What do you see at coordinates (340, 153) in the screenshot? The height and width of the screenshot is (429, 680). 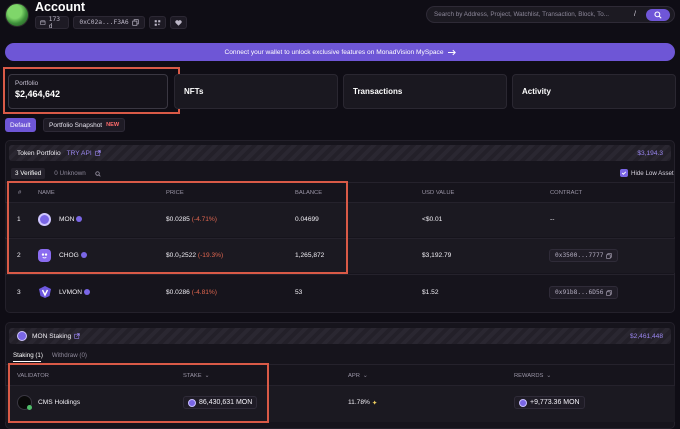 I see `token-portfolio-header: Token Portfolio TRY API $3,194.3` at bounding box center [340, 153].